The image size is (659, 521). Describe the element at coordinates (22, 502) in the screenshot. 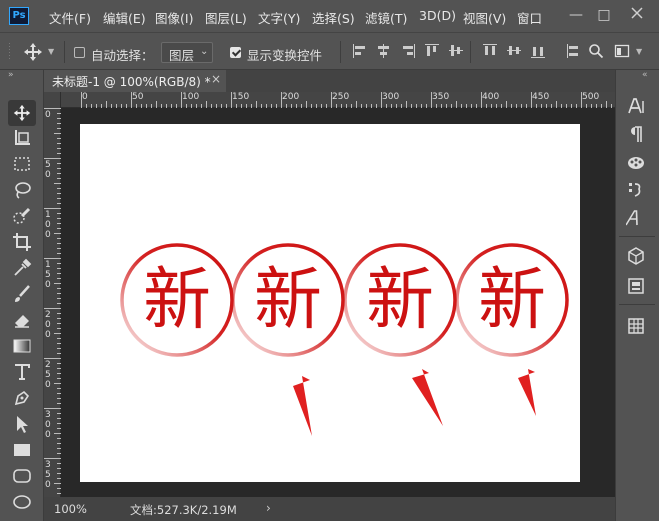

I see `ellipse-tool-icon` at that location.